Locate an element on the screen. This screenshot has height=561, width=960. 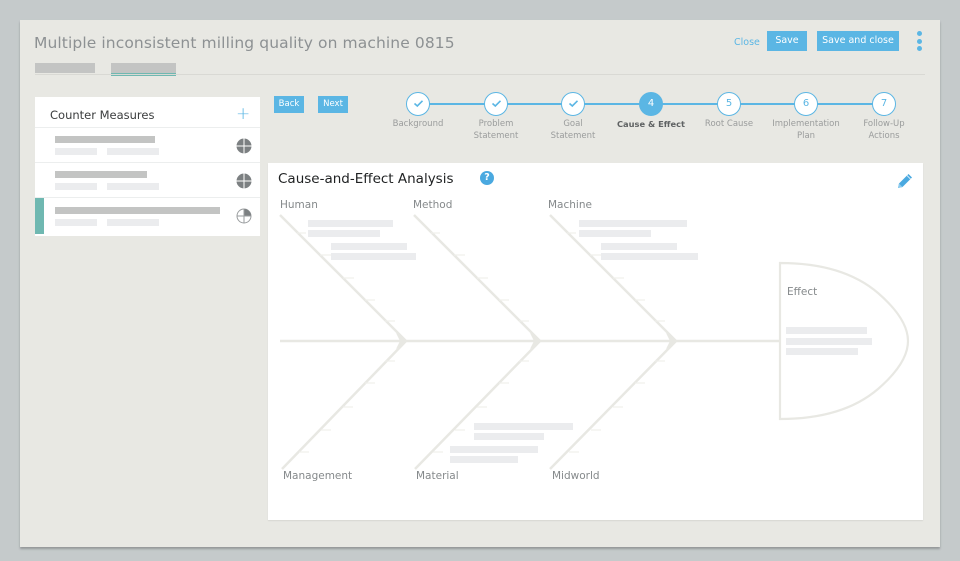
close-link: Close is located at coordinates (747, 42).